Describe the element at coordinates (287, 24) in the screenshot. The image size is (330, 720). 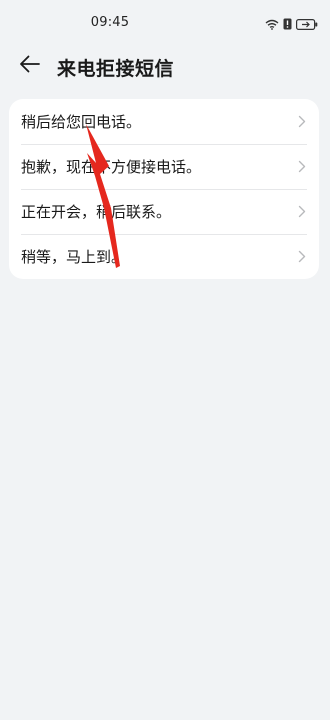
I see `notification-icon` at that location.